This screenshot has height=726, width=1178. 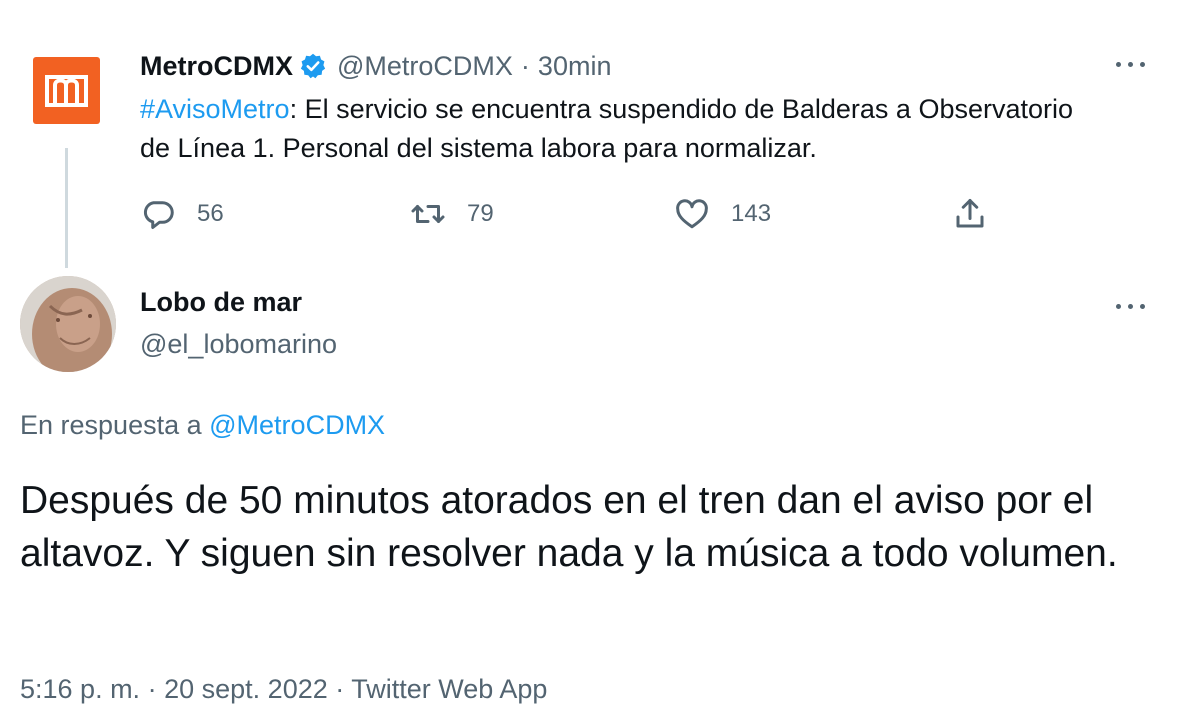 I want to click on avatar-image-icon, so click(x=68, y=324).